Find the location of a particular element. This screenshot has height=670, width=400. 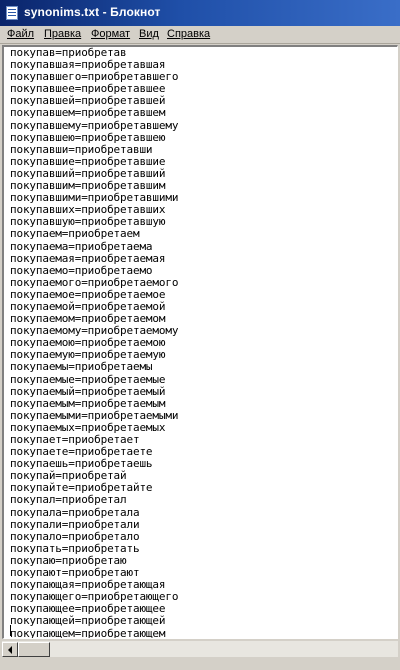

arrow-left-icon is located at coordinates (10, 650).